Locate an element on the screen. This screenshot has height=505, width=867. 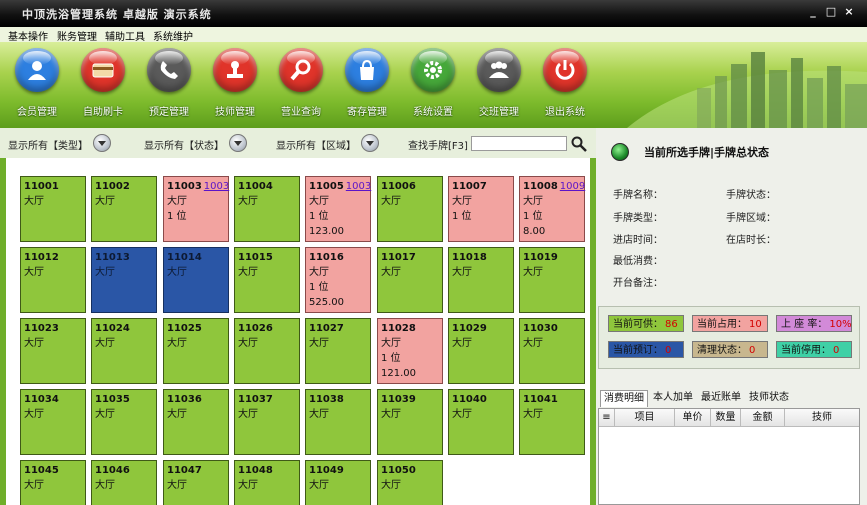
hand-card: 11049 大厅 is located at coordinates (338, 482).